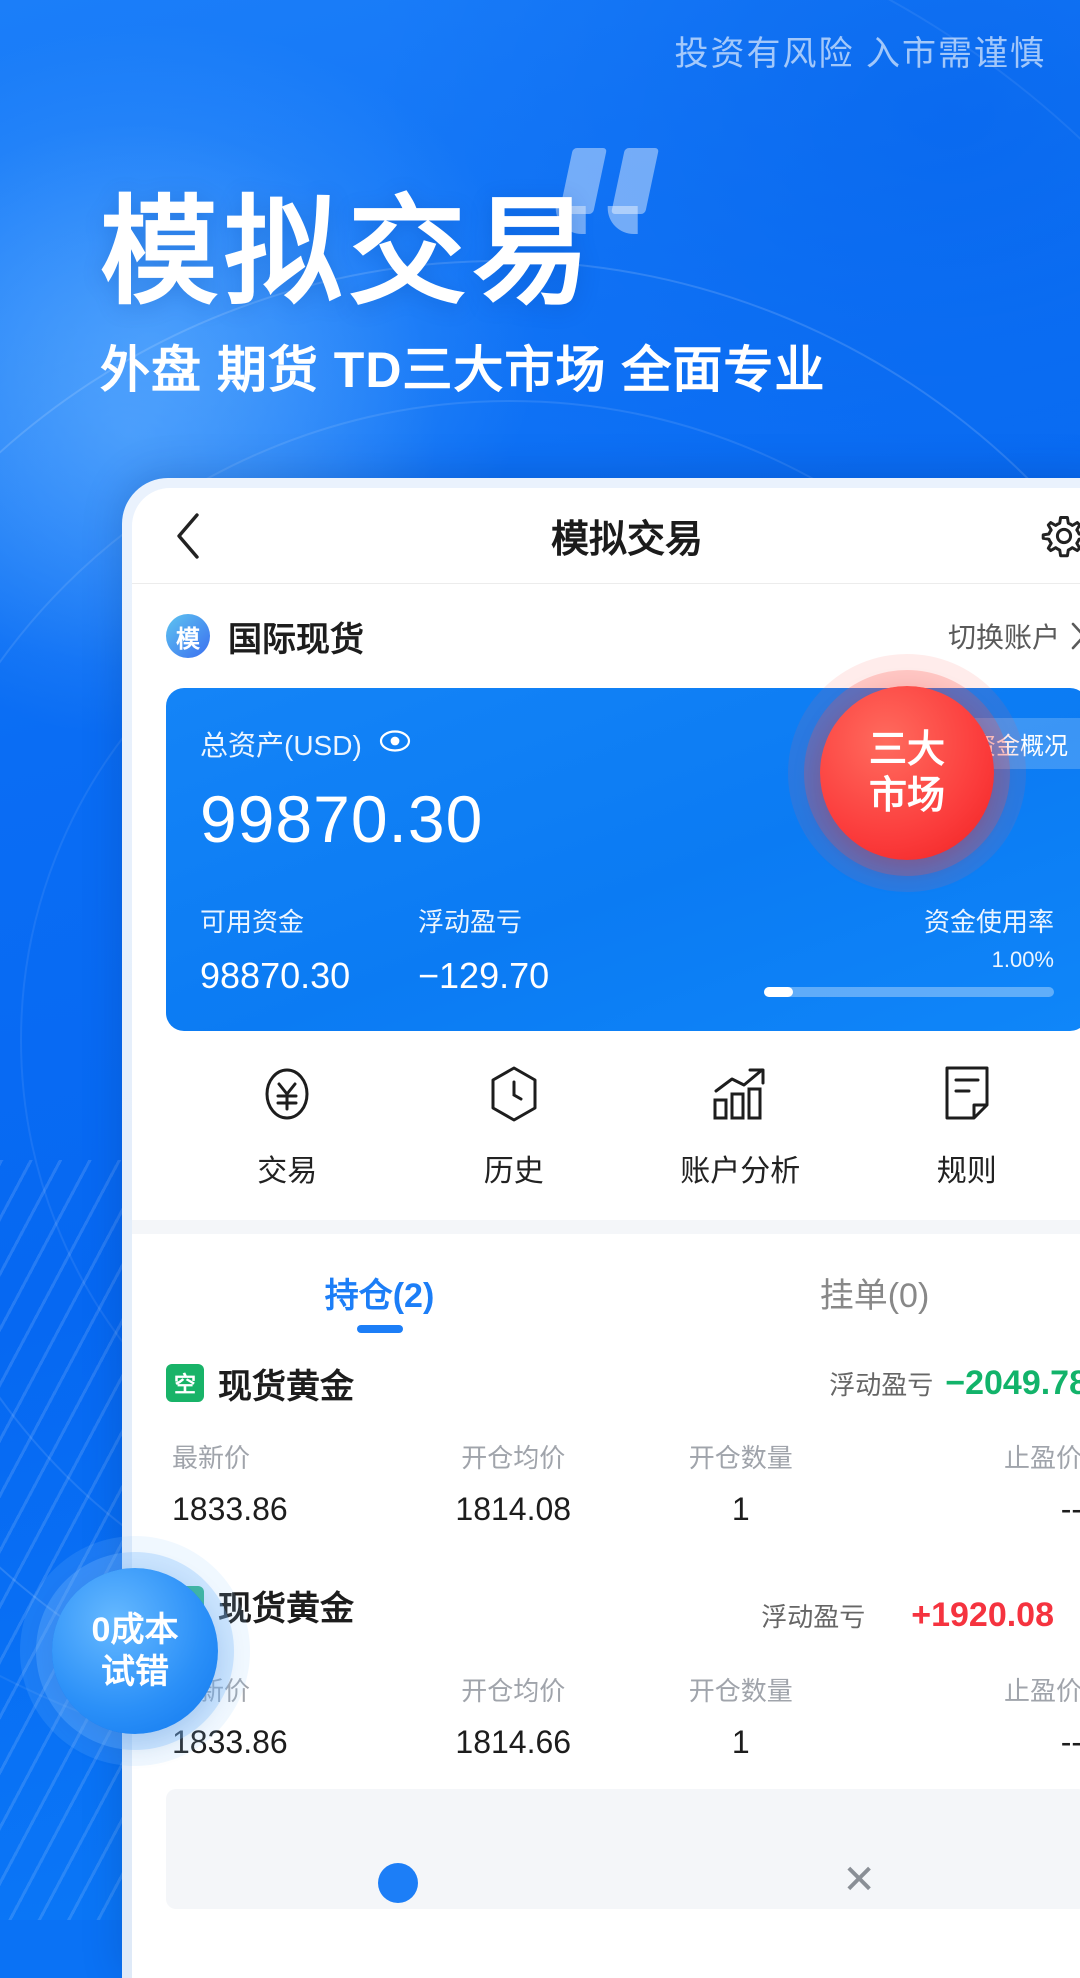 Image resolution: width=1080 pixels, height=1978 pixels. I want to click on asset-stats: 可用资金 98870.30 浮动盈亏 −129.70 资金使用率 1.00%, so click(627, 949).